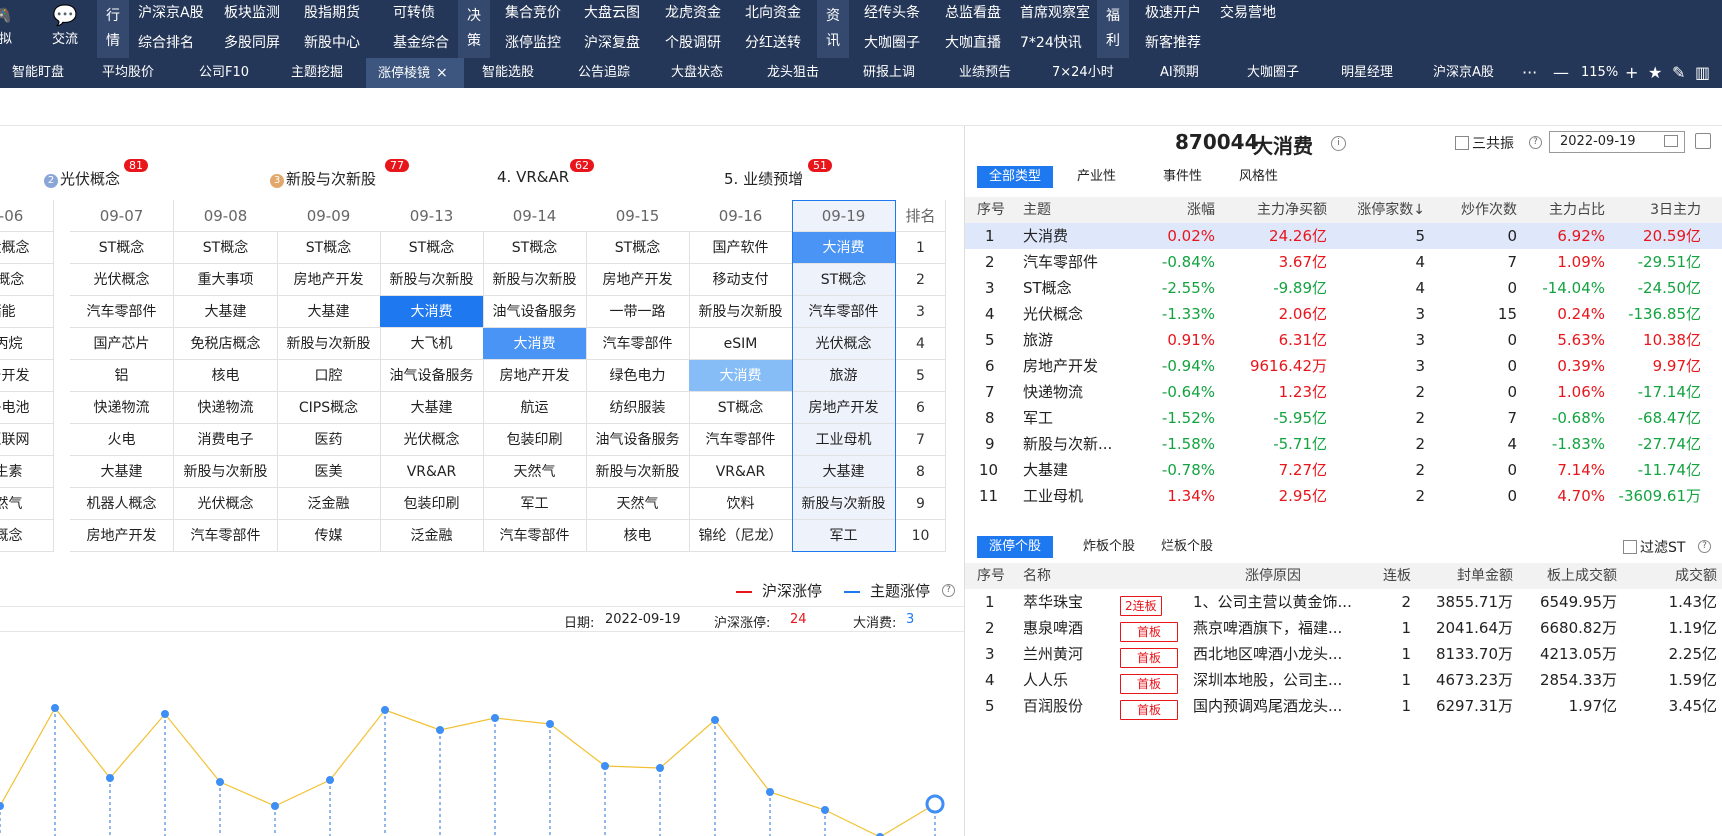  Describe the element at coordinates (638, 376) in the screenshot. I see `theme-cell: 绿色电力` at that location.